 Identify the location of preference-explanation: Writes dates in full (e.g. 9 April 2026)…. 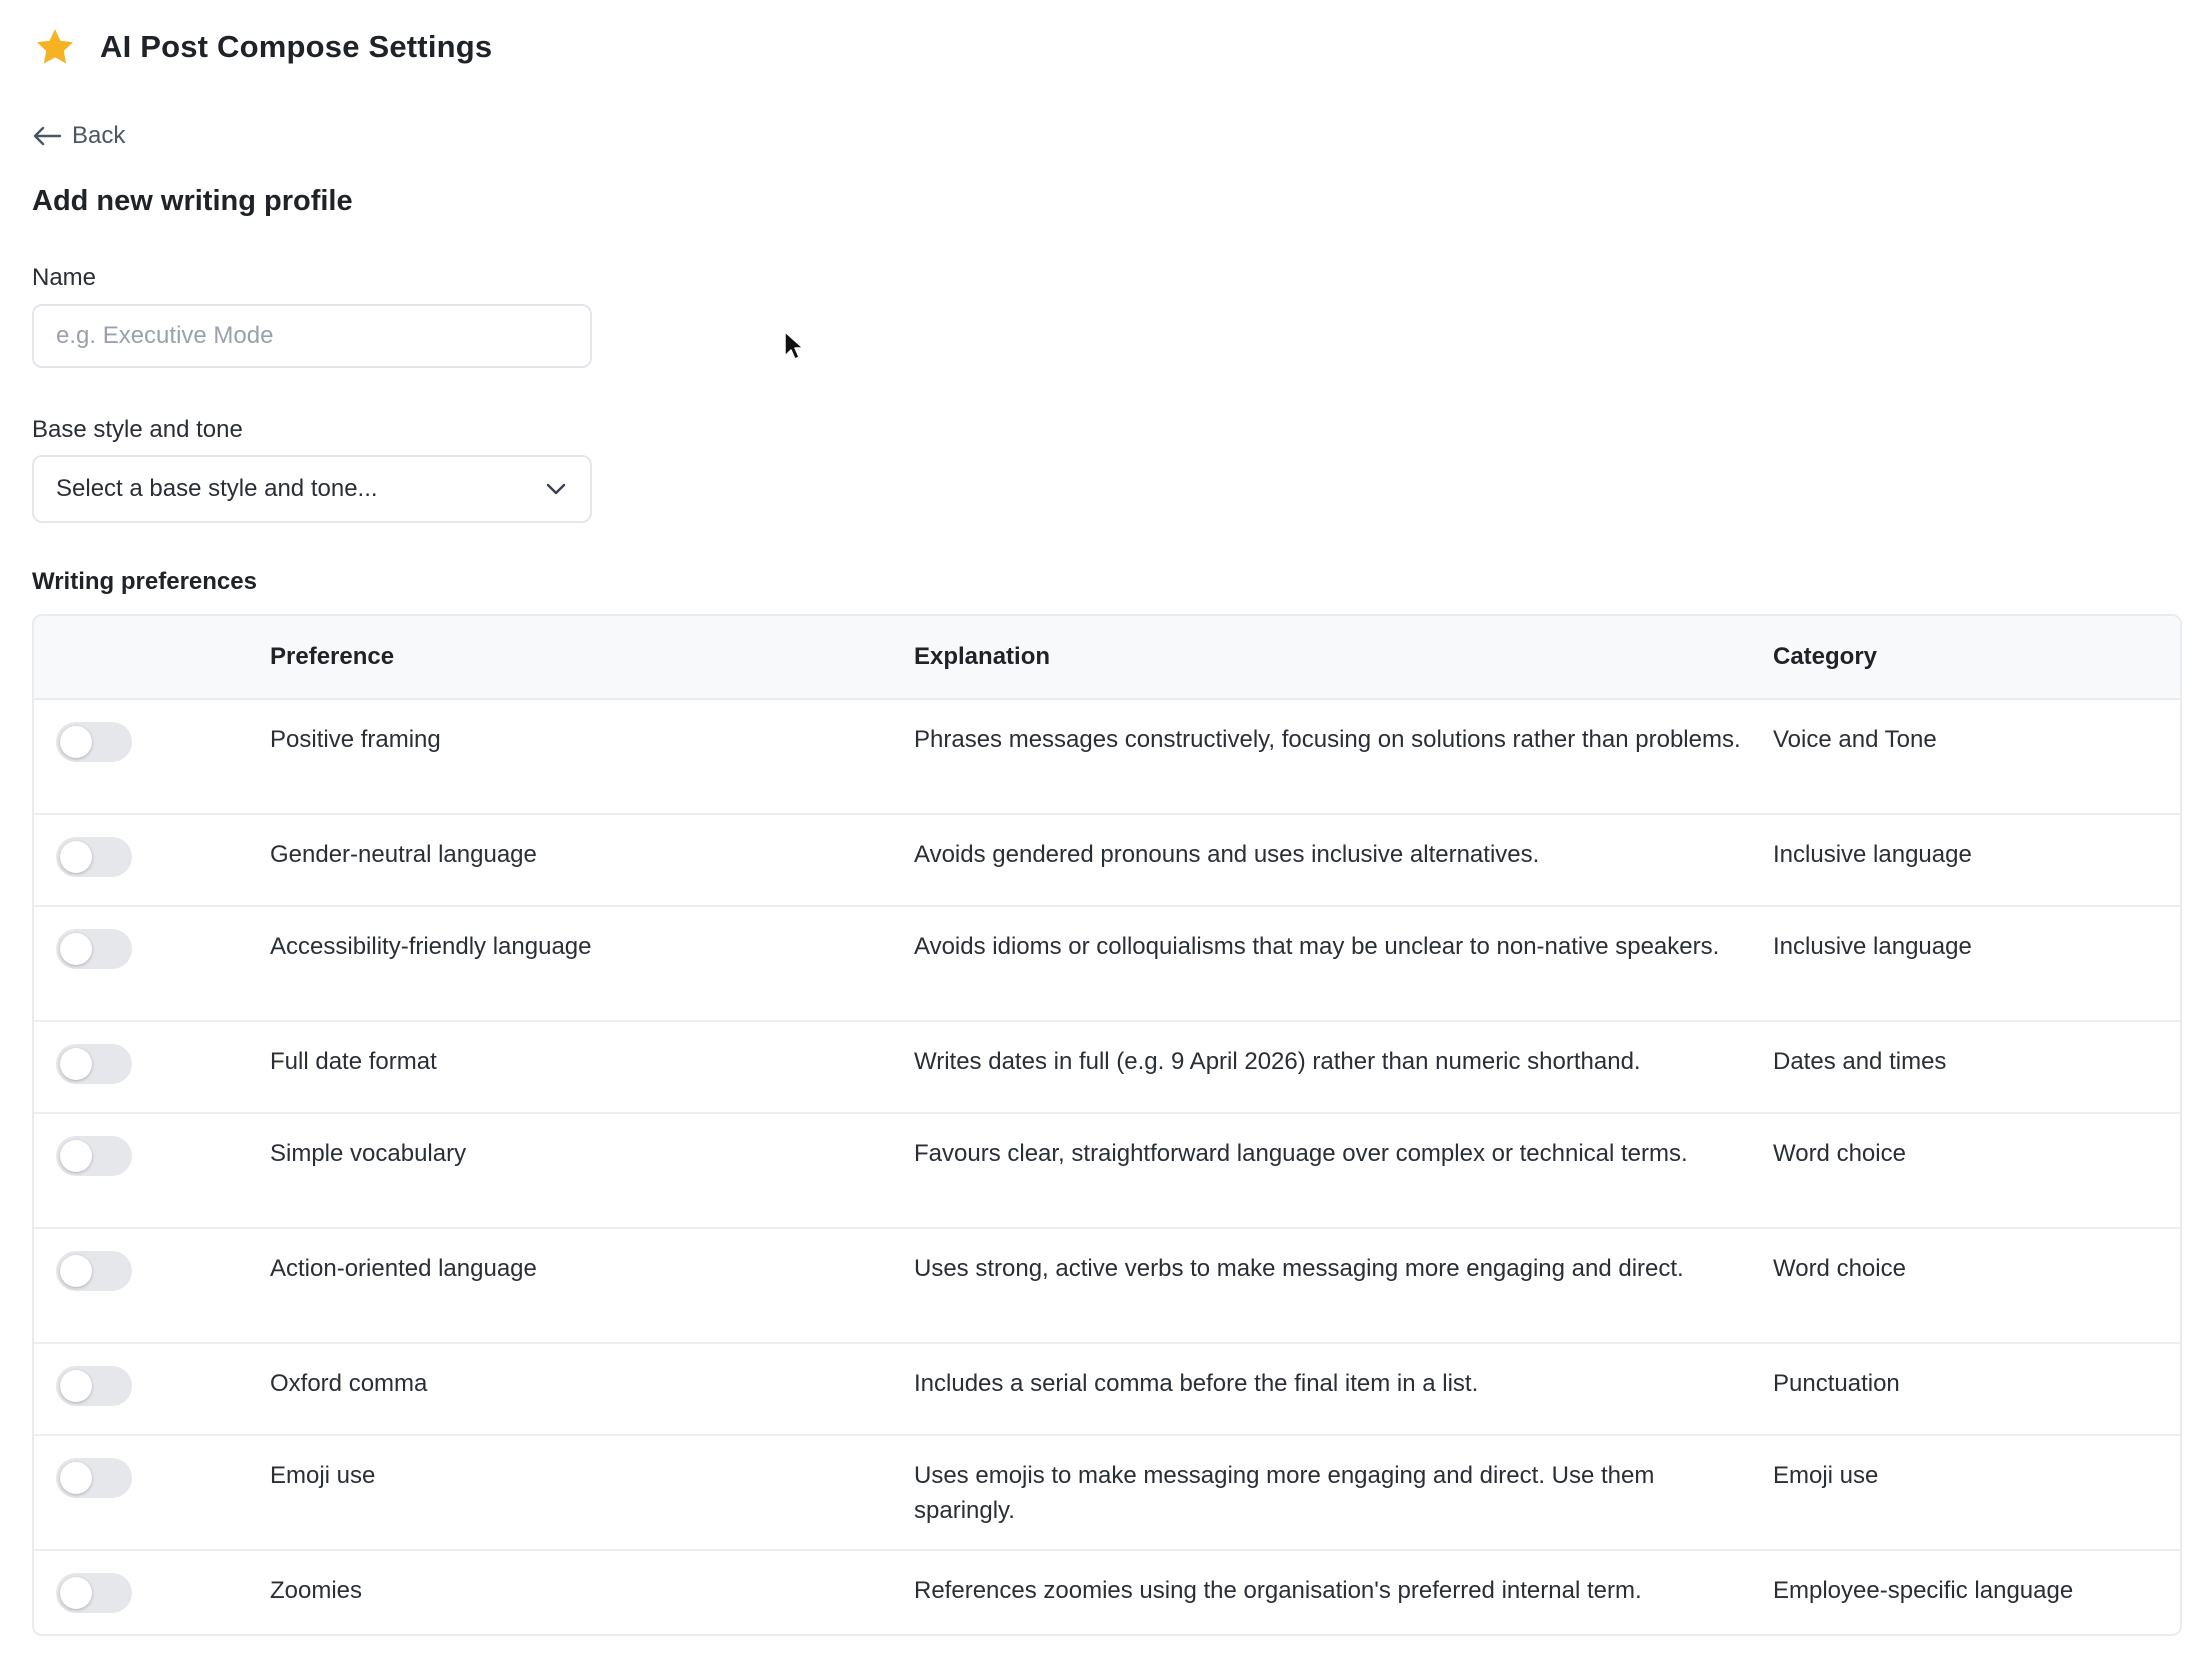
(1277, 1061).